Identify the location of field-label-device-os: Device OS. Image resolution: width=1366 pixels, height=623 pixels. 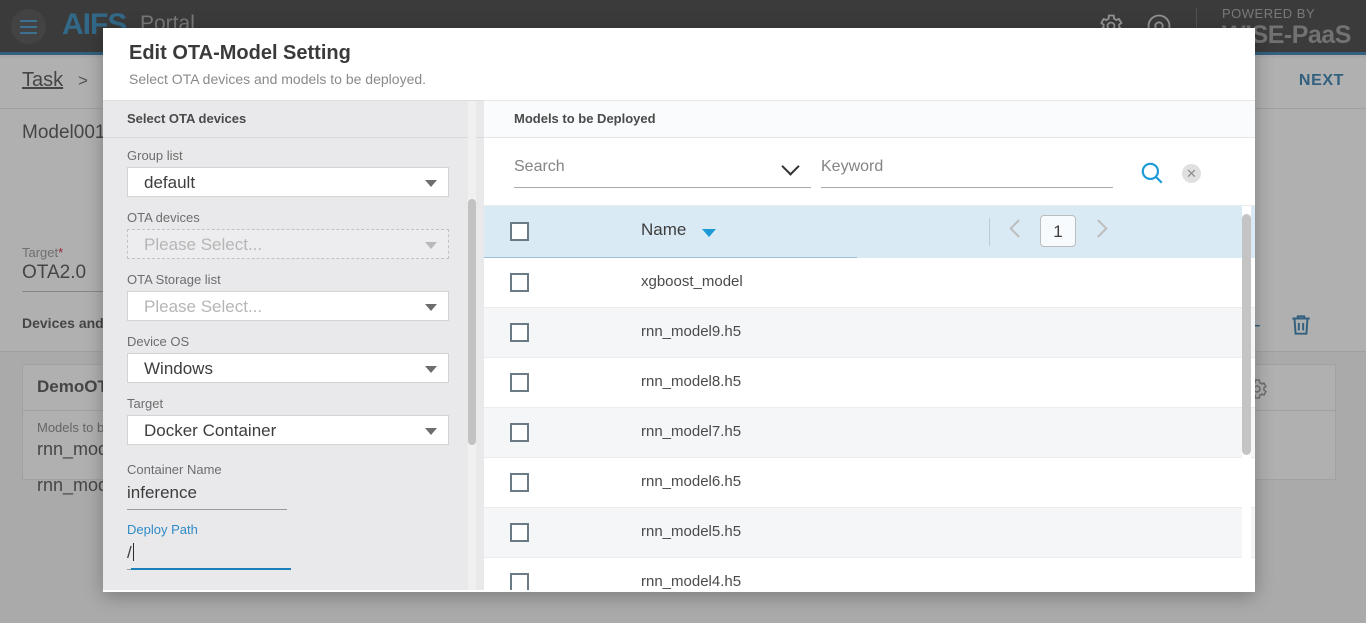
(158, 341).